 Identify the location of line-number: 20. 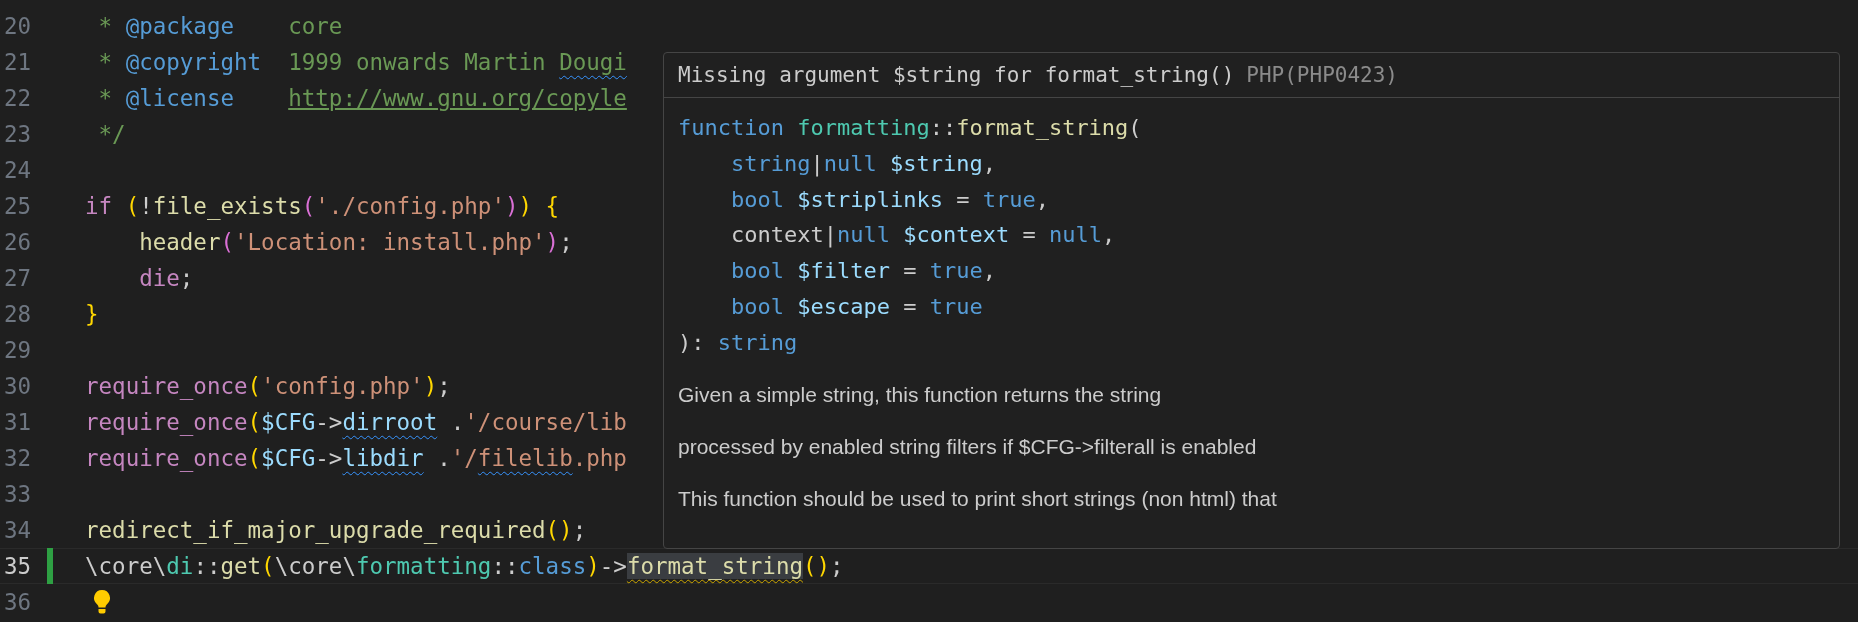
(18, 26).